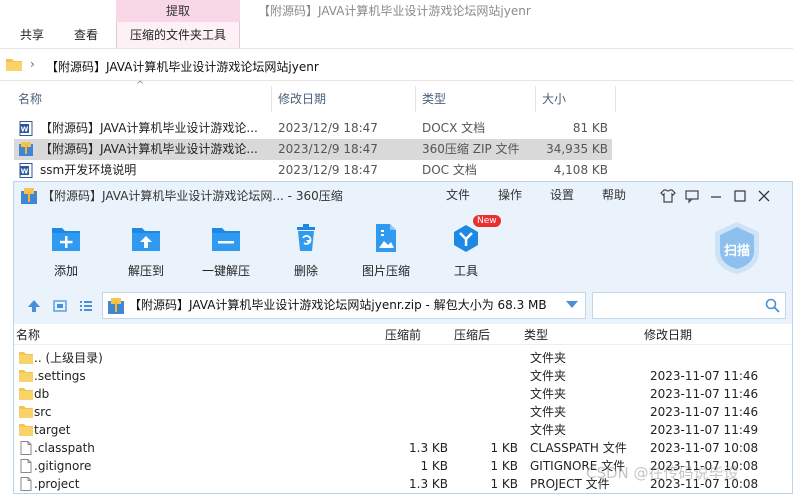 The width and height of the screenshot is (793, 494). I want to click on extract-to-button: 解压到, so click(146, 251).